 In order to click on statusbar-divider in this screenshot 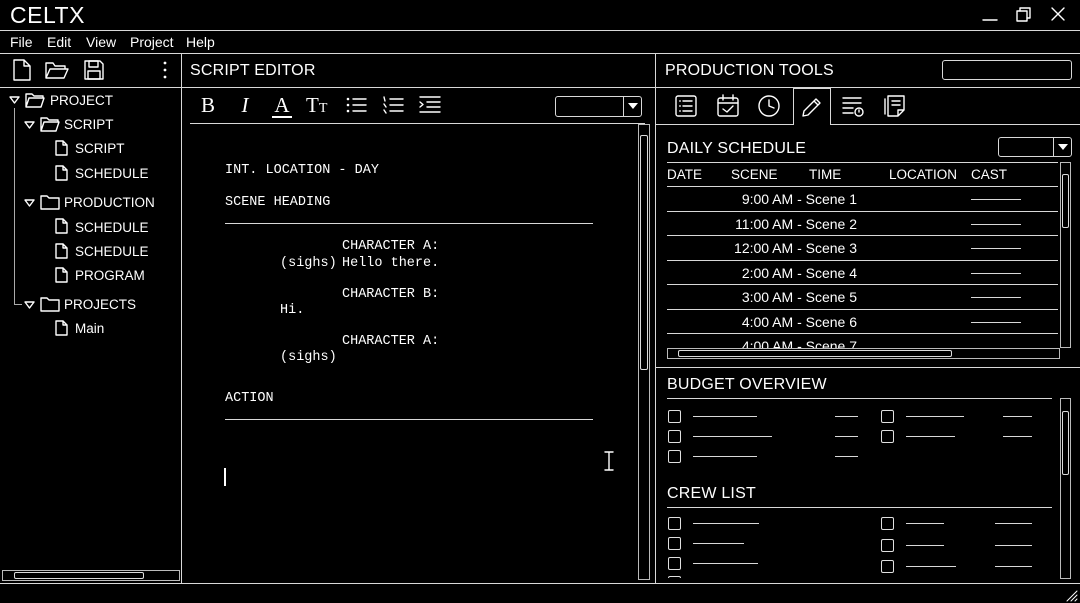, I will do `click(540, 583)`.